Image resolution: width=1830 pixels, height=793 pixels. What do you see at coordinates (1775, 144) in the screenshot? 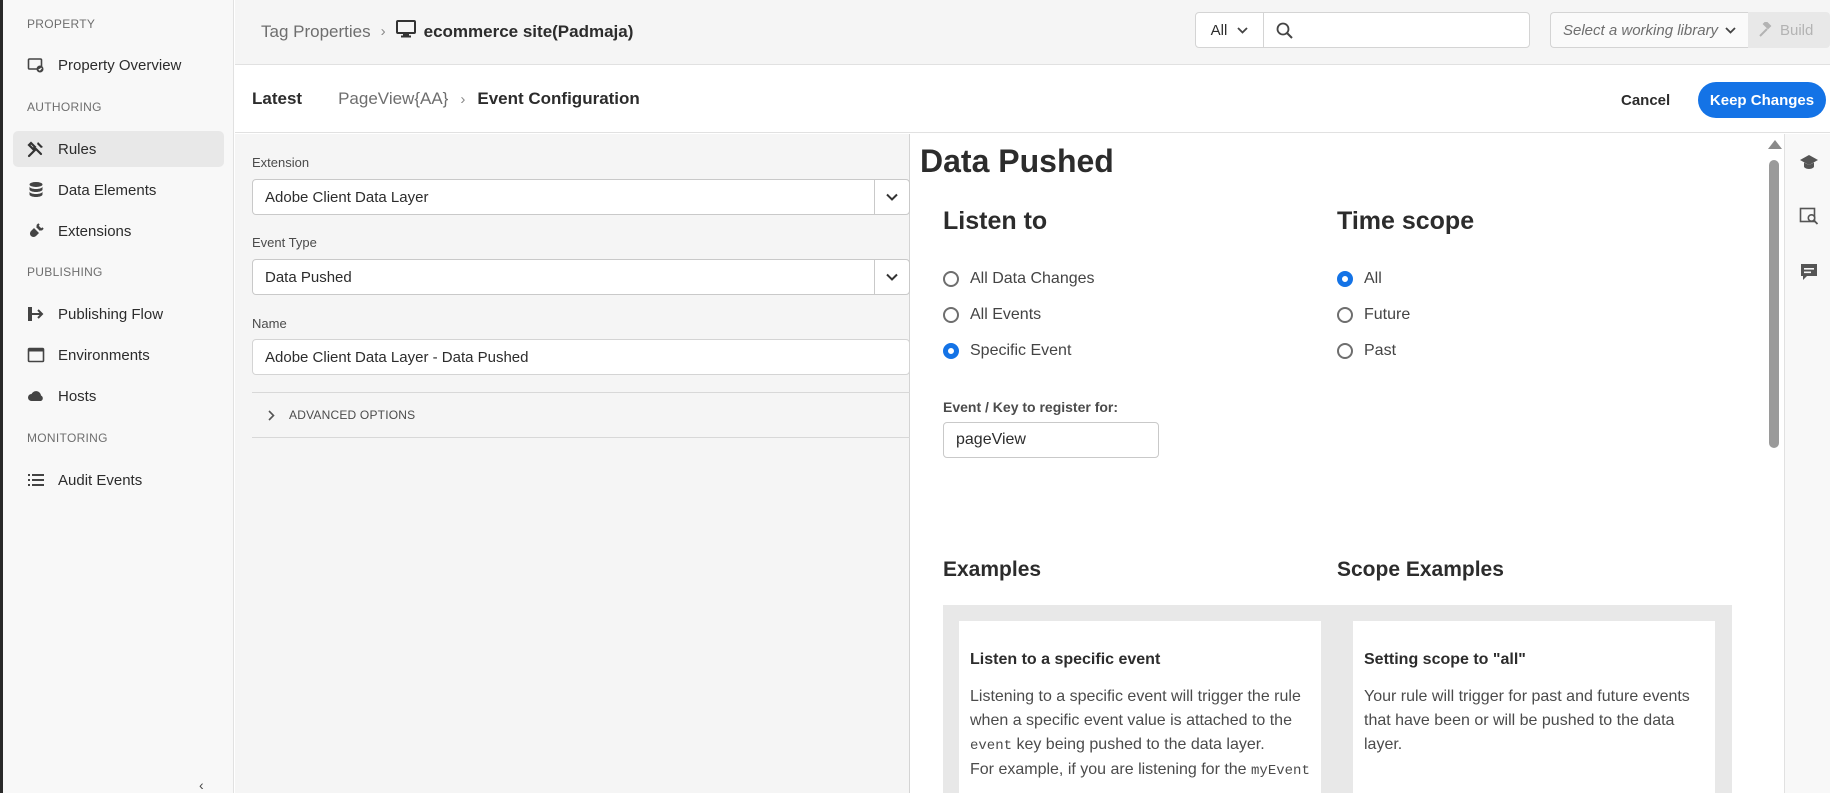
I see `scroll-up-arrow-icon` at bounding box center [1775, 144].